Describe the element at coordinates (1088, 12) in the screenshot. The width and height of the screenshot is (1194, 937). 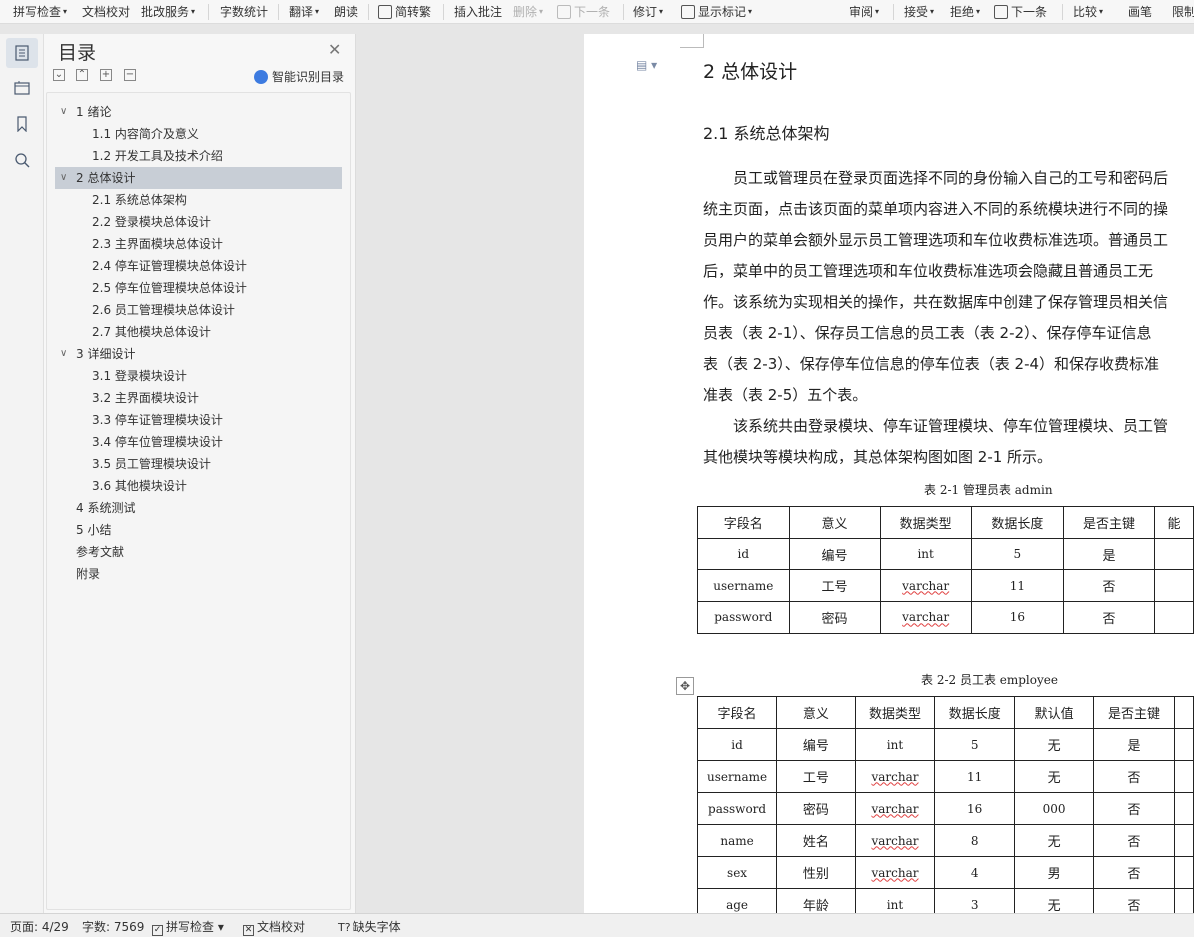
I see `compare-button: 比较 ▾` at that location.